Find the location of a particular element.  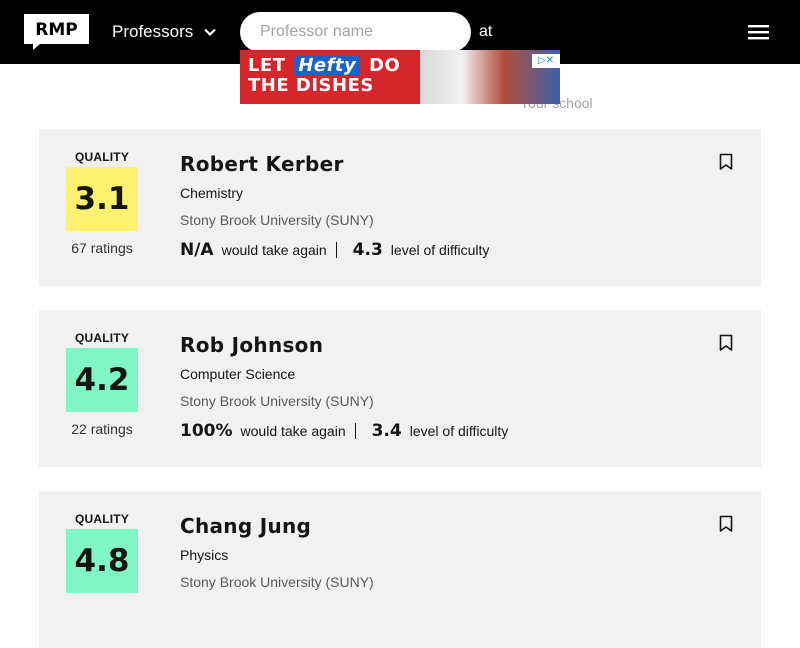

professors-dropdown: Professors is located at coordinates (164, 32).